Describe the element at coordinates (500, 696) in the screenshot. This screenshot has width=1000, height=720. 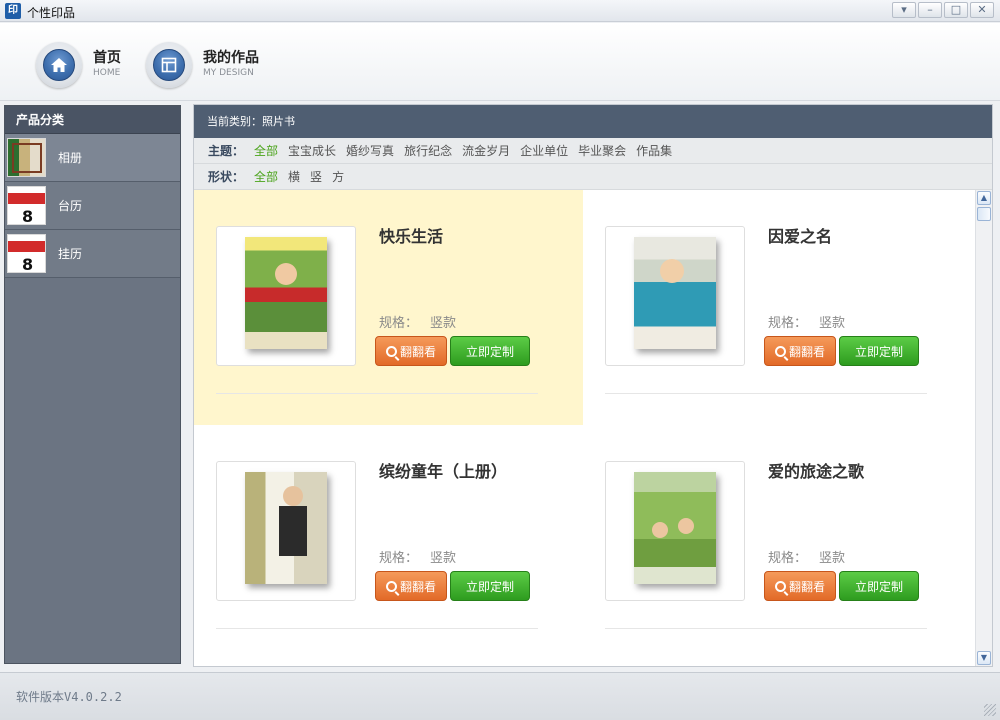
I see `status-bar: 软件版本V4.0.2.2` at that location.